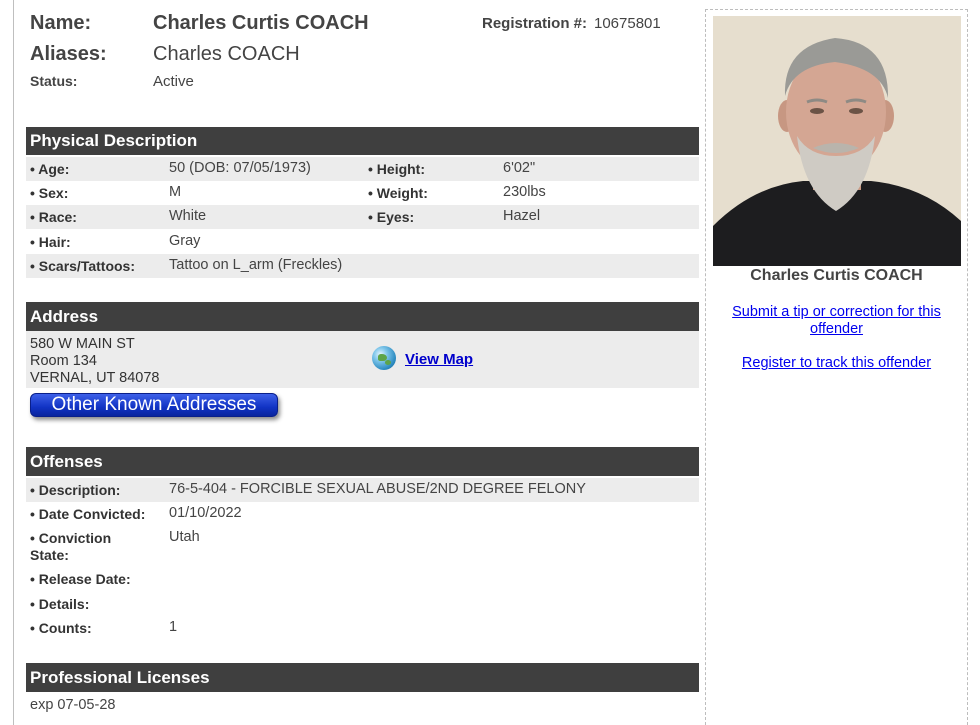 The width and height of the screenshot is (980, 725). I want to click on physical-description-header: Physical Description, so click(362, 141).